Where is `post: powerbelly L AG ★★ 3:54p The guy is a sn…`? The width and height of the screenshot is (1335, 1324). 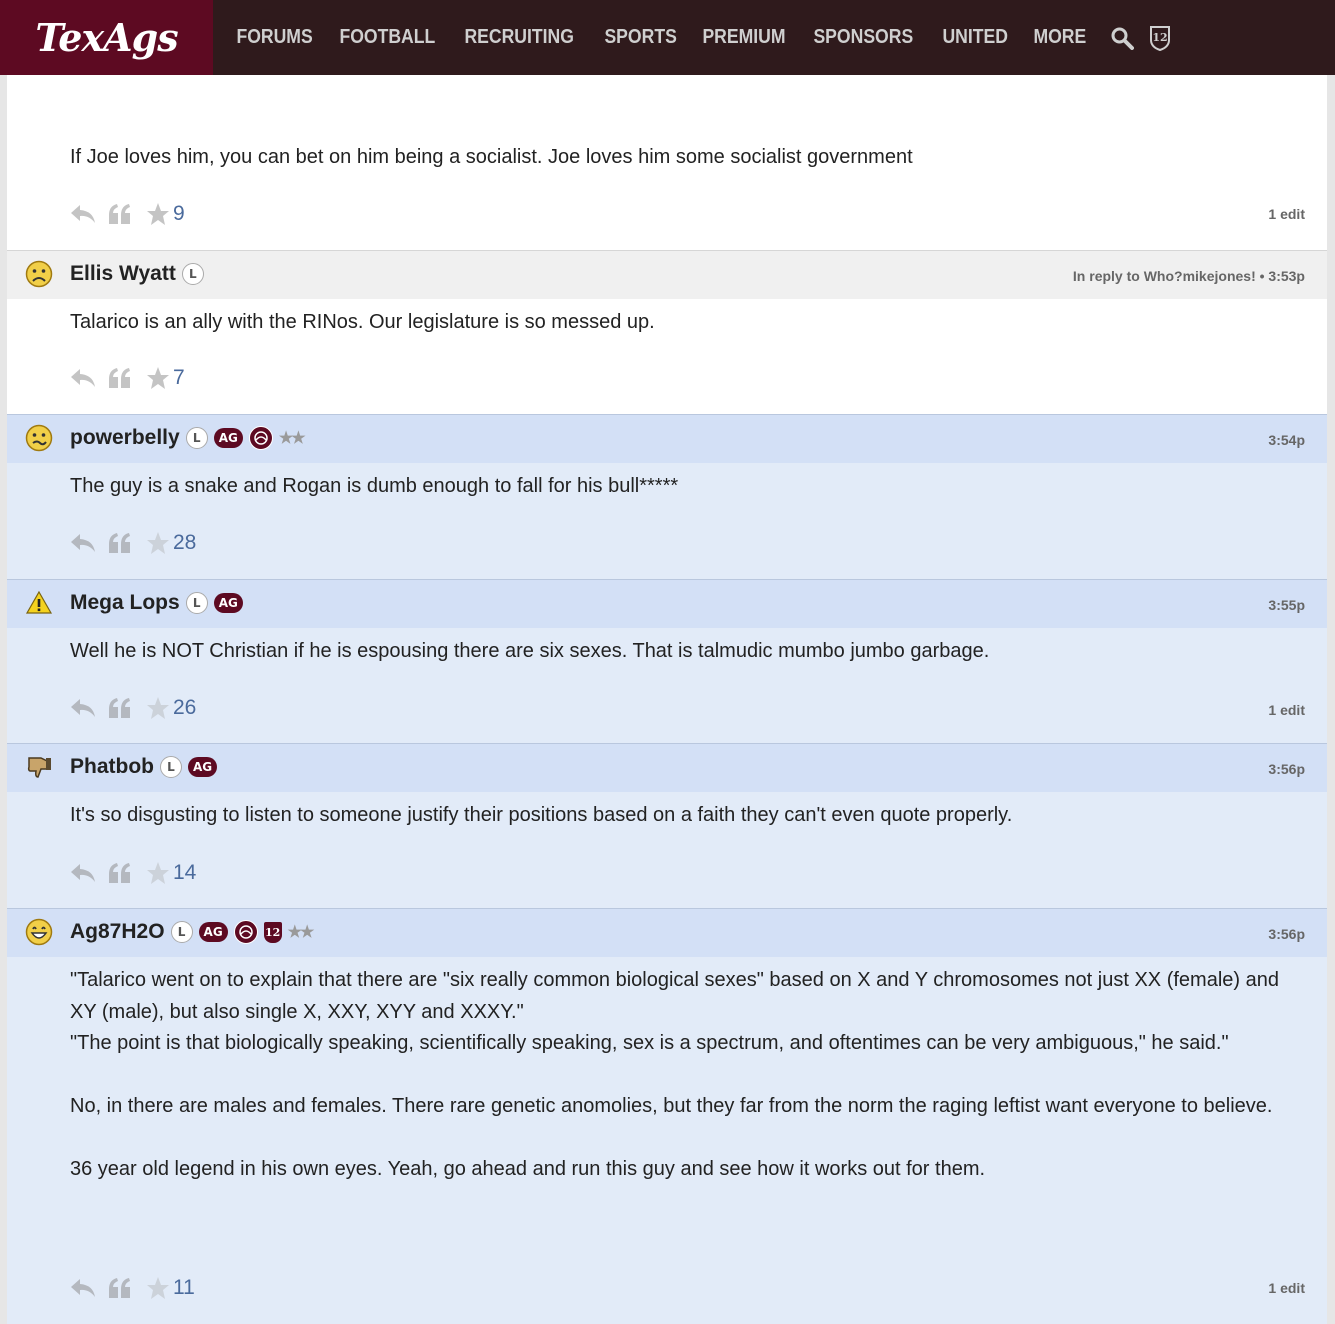
post: powerbelly L AG ★★ 3:54p The guy is a sn… is located at coordinates (667, 496).